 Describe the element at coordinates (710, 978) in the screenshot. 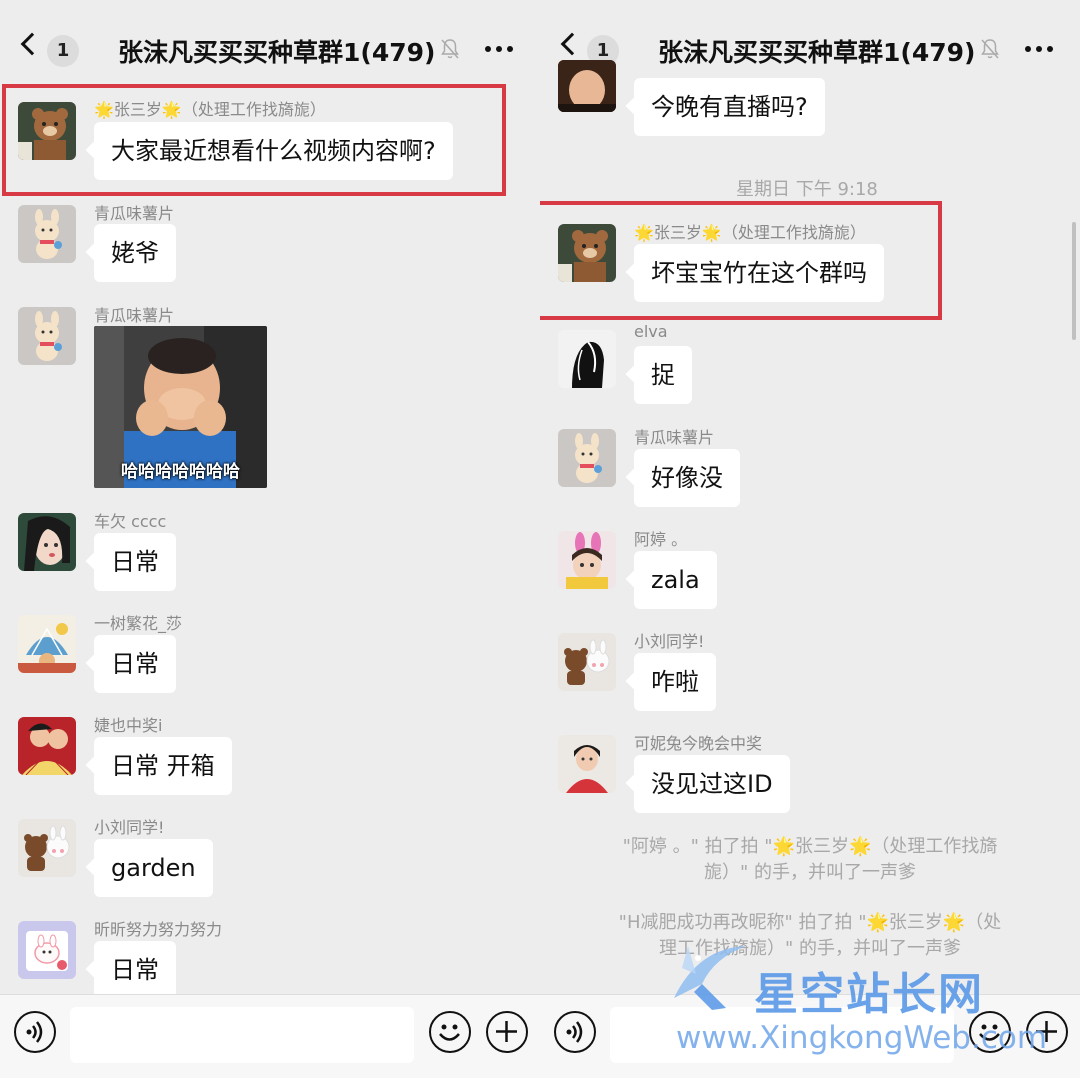

I see `watermark-logo` at that location.